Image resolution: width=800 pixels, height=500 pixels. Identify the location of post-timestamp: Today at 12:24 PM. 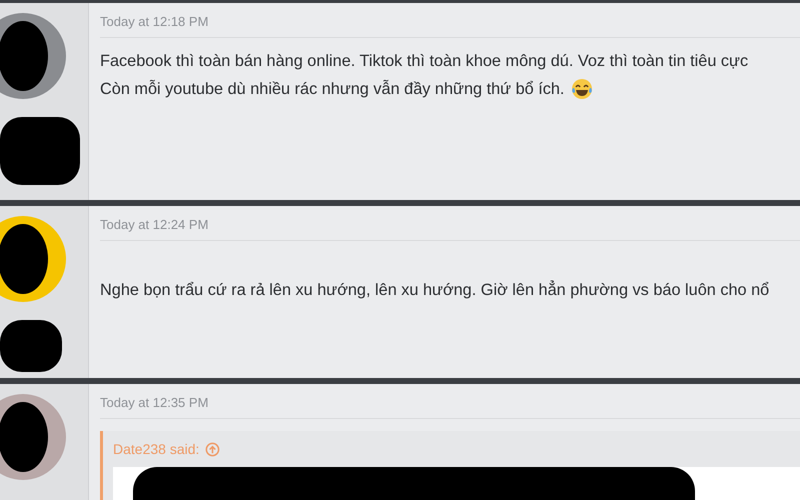
(154, 224).